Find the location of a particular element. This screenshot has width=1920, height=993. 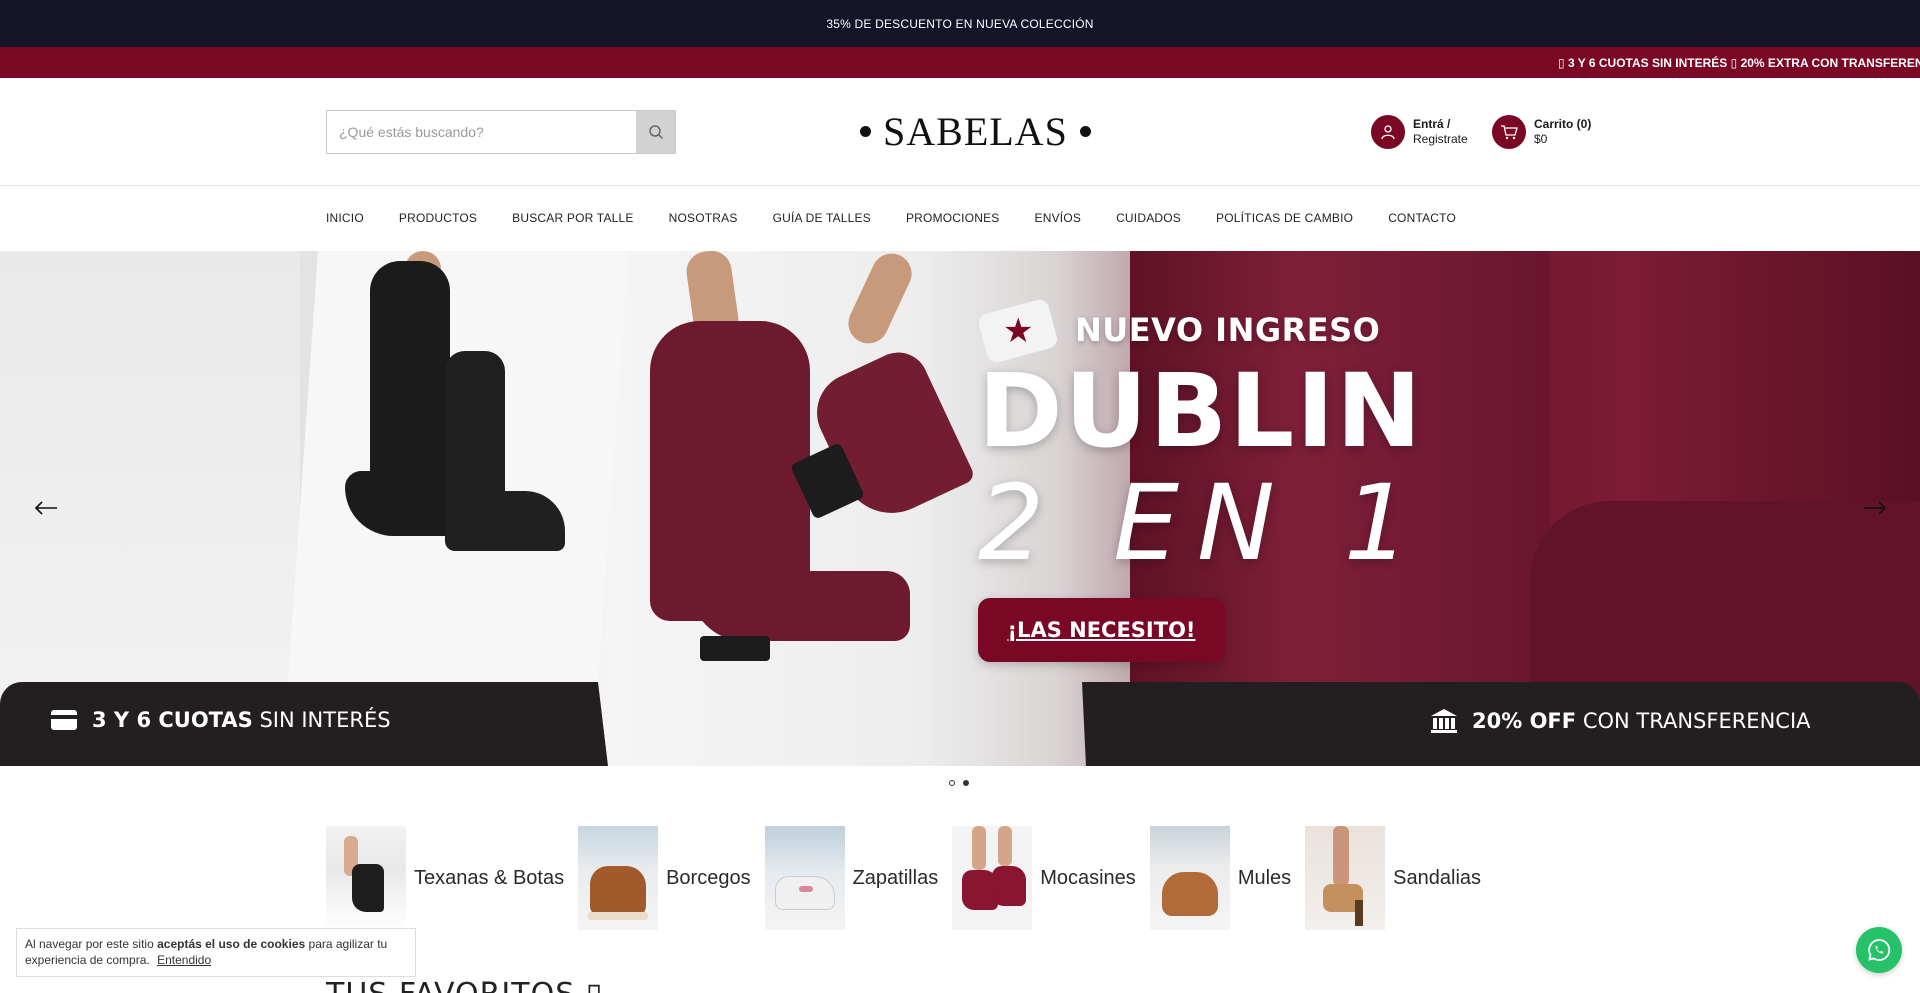

installments-promo: 3 Y 6 CUOTAS SIN INTERÉS is located at coordinates (220, 720).